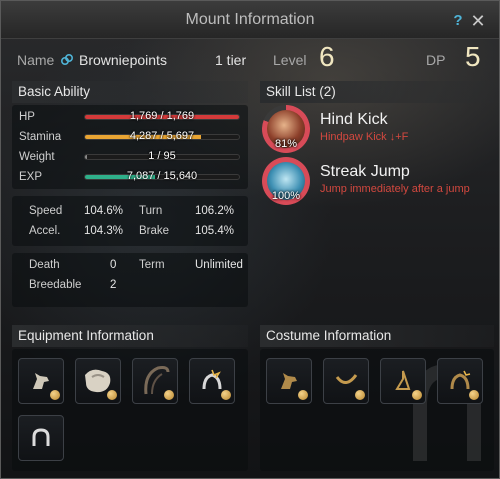  Describe the element at coordinates (212, 381) in the screenshot. I see `equipment-slot-horseshoe-spark` at that location.